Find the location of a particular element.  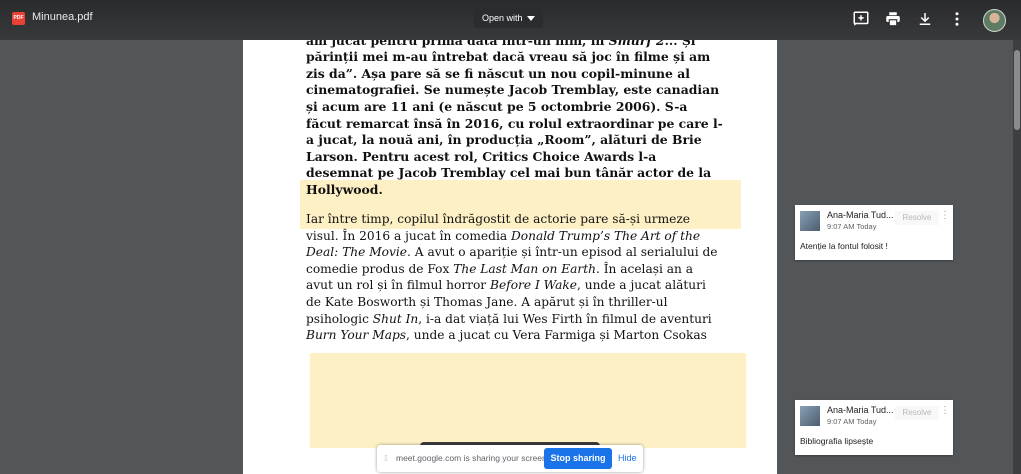

scrollbar is located at coordinates (1017, 257).